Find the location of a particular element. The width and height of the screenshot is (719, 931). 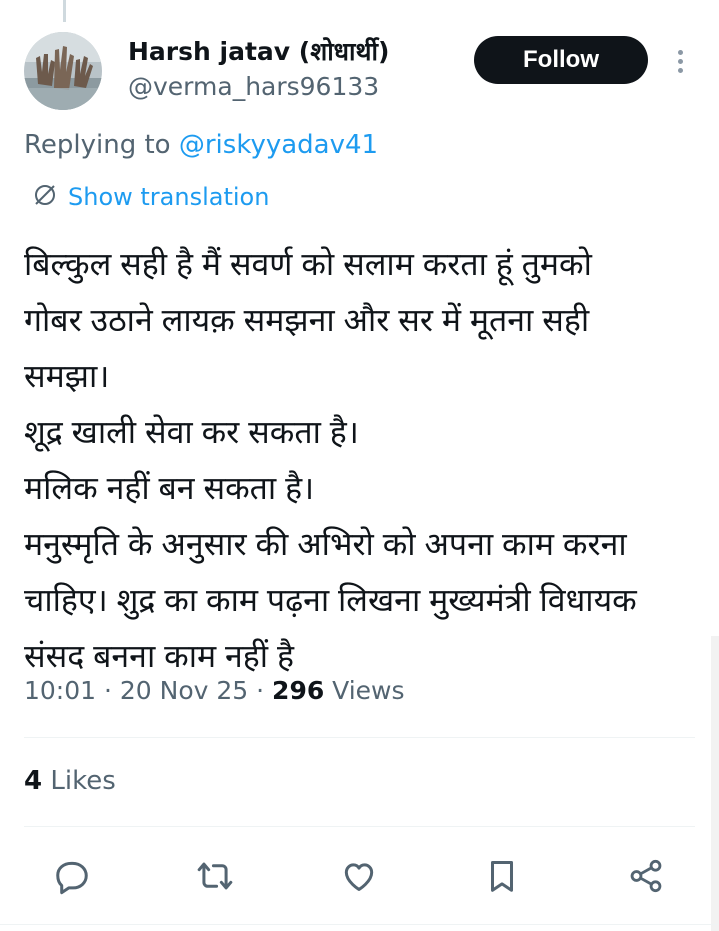

replying-to-line: Replying to @riskyyadav41 is located at coordinates (201, 145).